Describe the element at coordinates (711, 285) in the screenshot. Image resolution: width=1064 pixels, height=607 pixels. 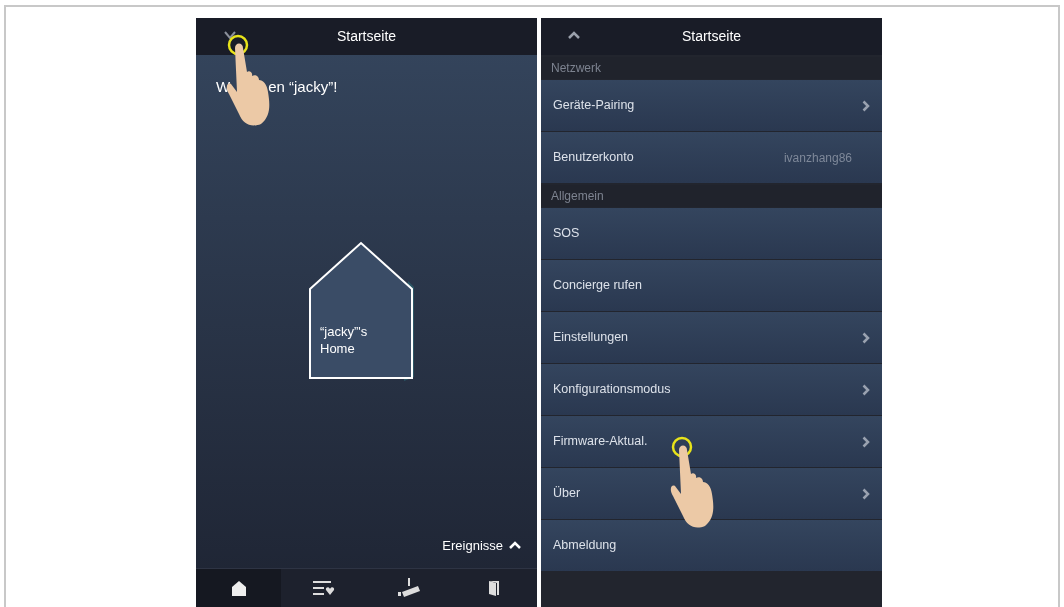
I see `menu-item: Concierge rufen` at that location.